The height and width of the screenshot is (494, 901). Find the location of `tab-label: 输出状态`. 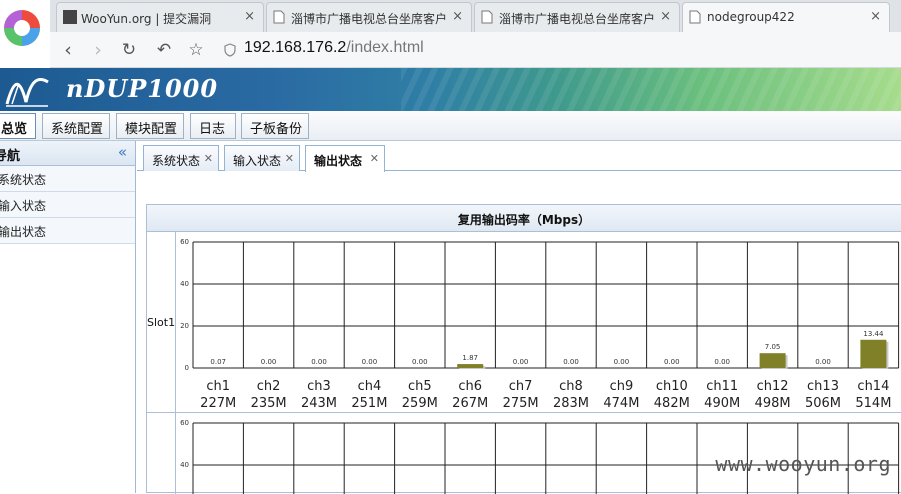

tab-label: 输出状态 is located at coordinates (338, 161).